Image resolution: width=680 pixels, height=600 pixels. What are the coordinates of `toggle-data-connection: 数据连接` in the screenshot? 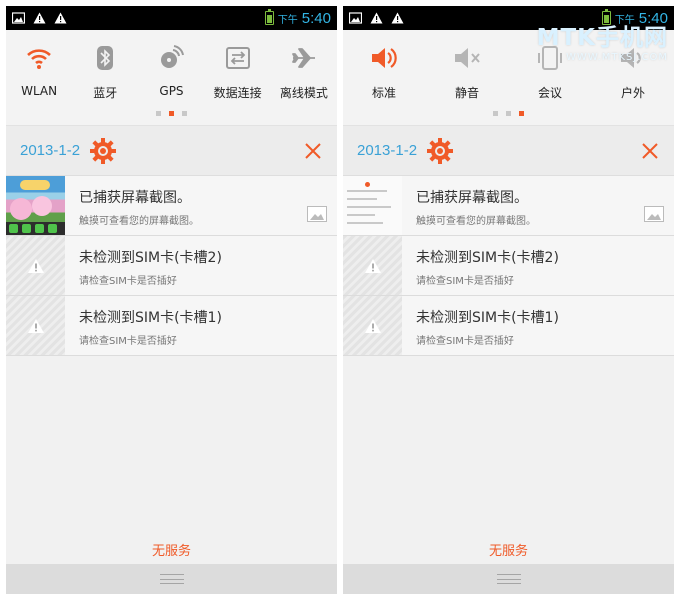 It's located at (238, 72).